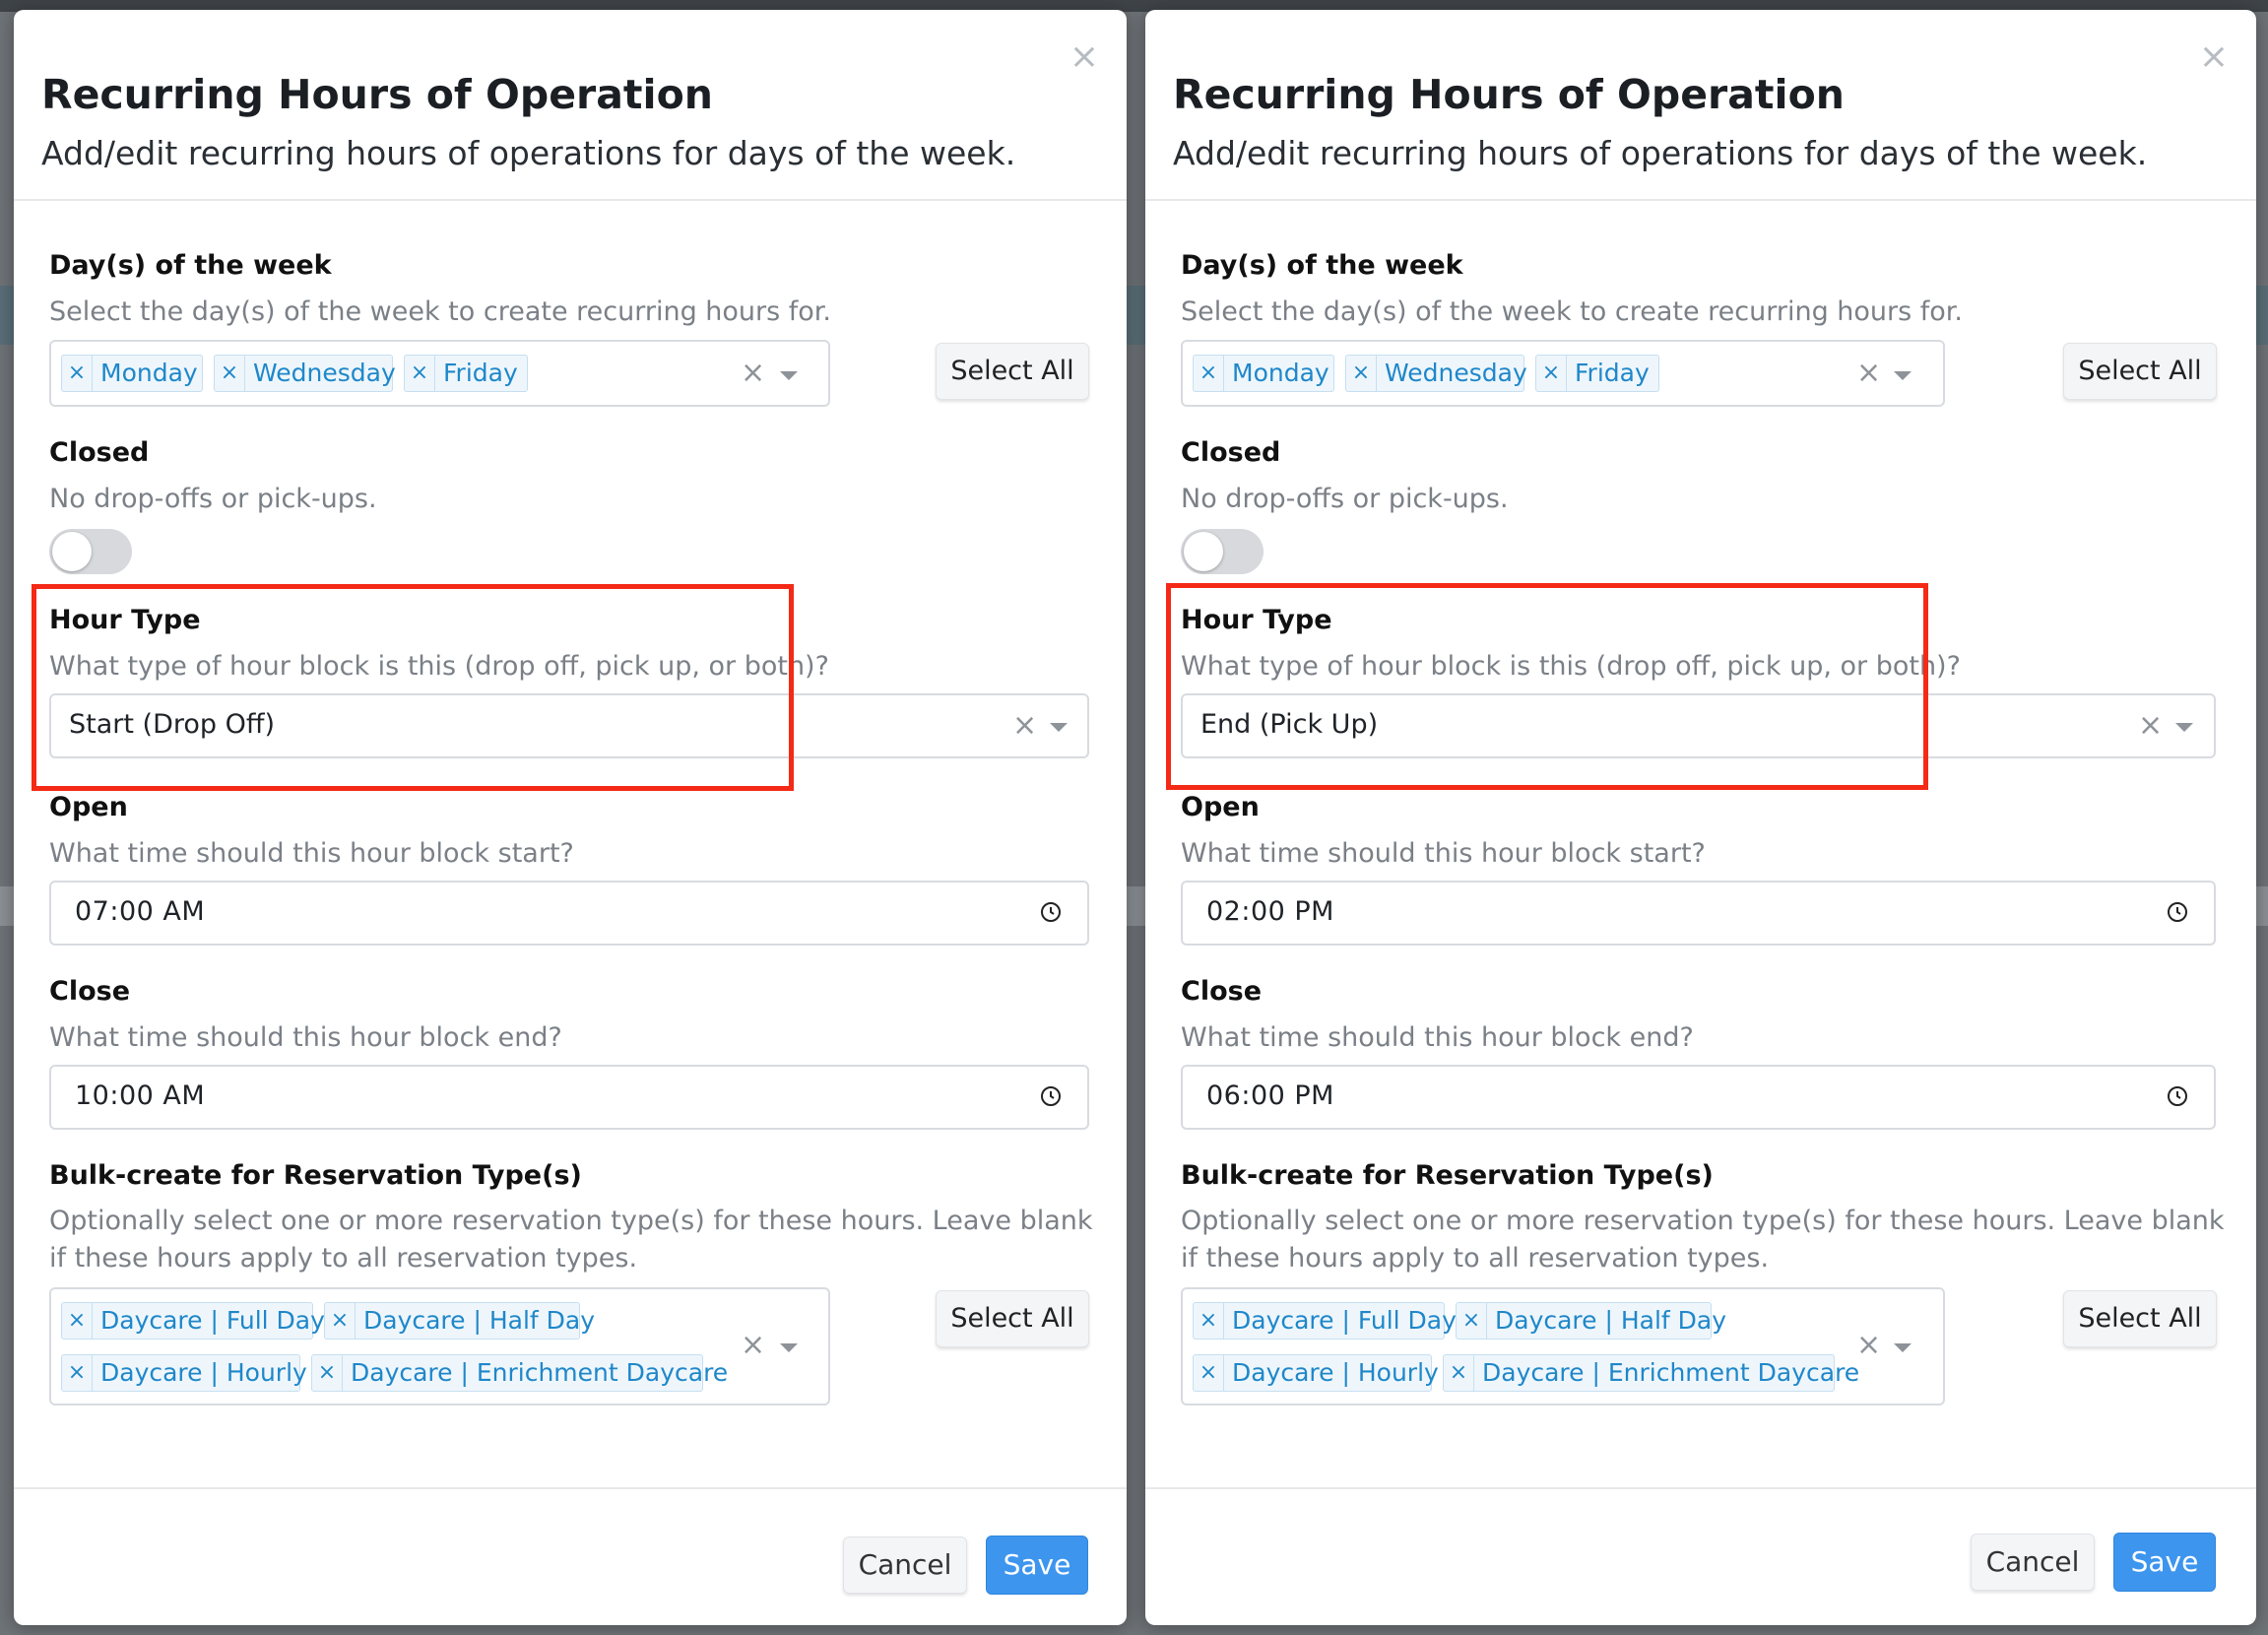 This screenshot has height=1635, width=2268. I want to click on open-time-value: 02:00 PM, so click(1270, 911).